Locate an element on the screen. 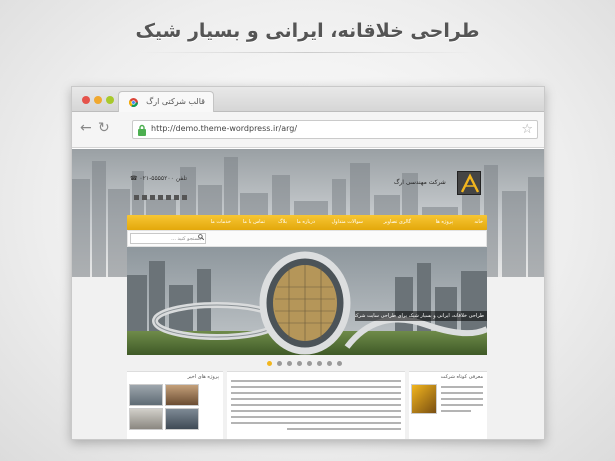 Image resolution: width=615 pixels, height=461 pixels. menu-item-faq: سوالات متداول is located at coordinates (347, 222).